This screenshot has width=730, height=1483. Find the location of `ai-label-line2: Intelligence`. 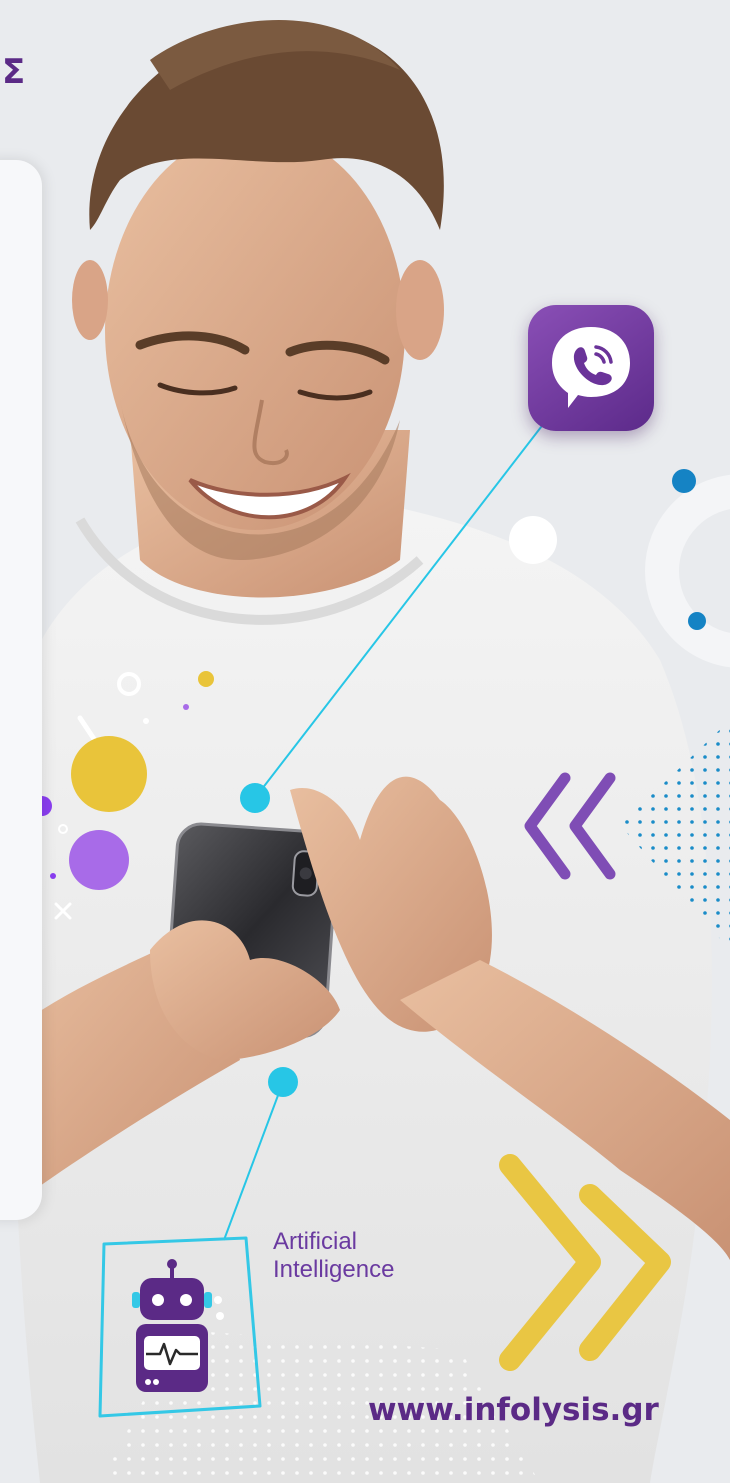

ai-label-line2: Intelligence is located at coordinates (334, 1269).